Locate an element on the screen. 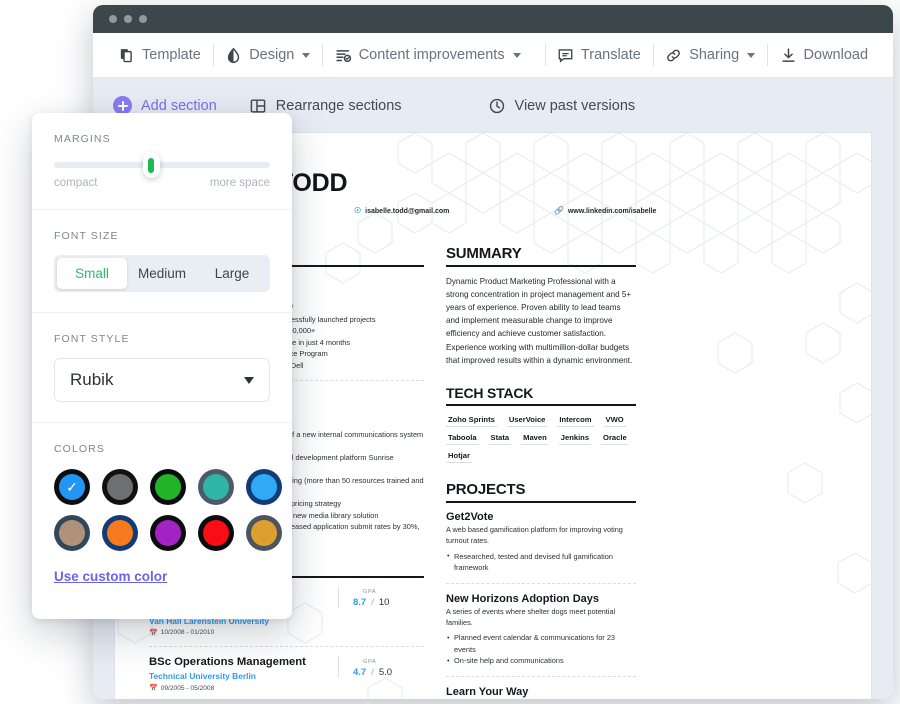  tech-chip: Zoho Sprints is located at coordinates (471, 420).